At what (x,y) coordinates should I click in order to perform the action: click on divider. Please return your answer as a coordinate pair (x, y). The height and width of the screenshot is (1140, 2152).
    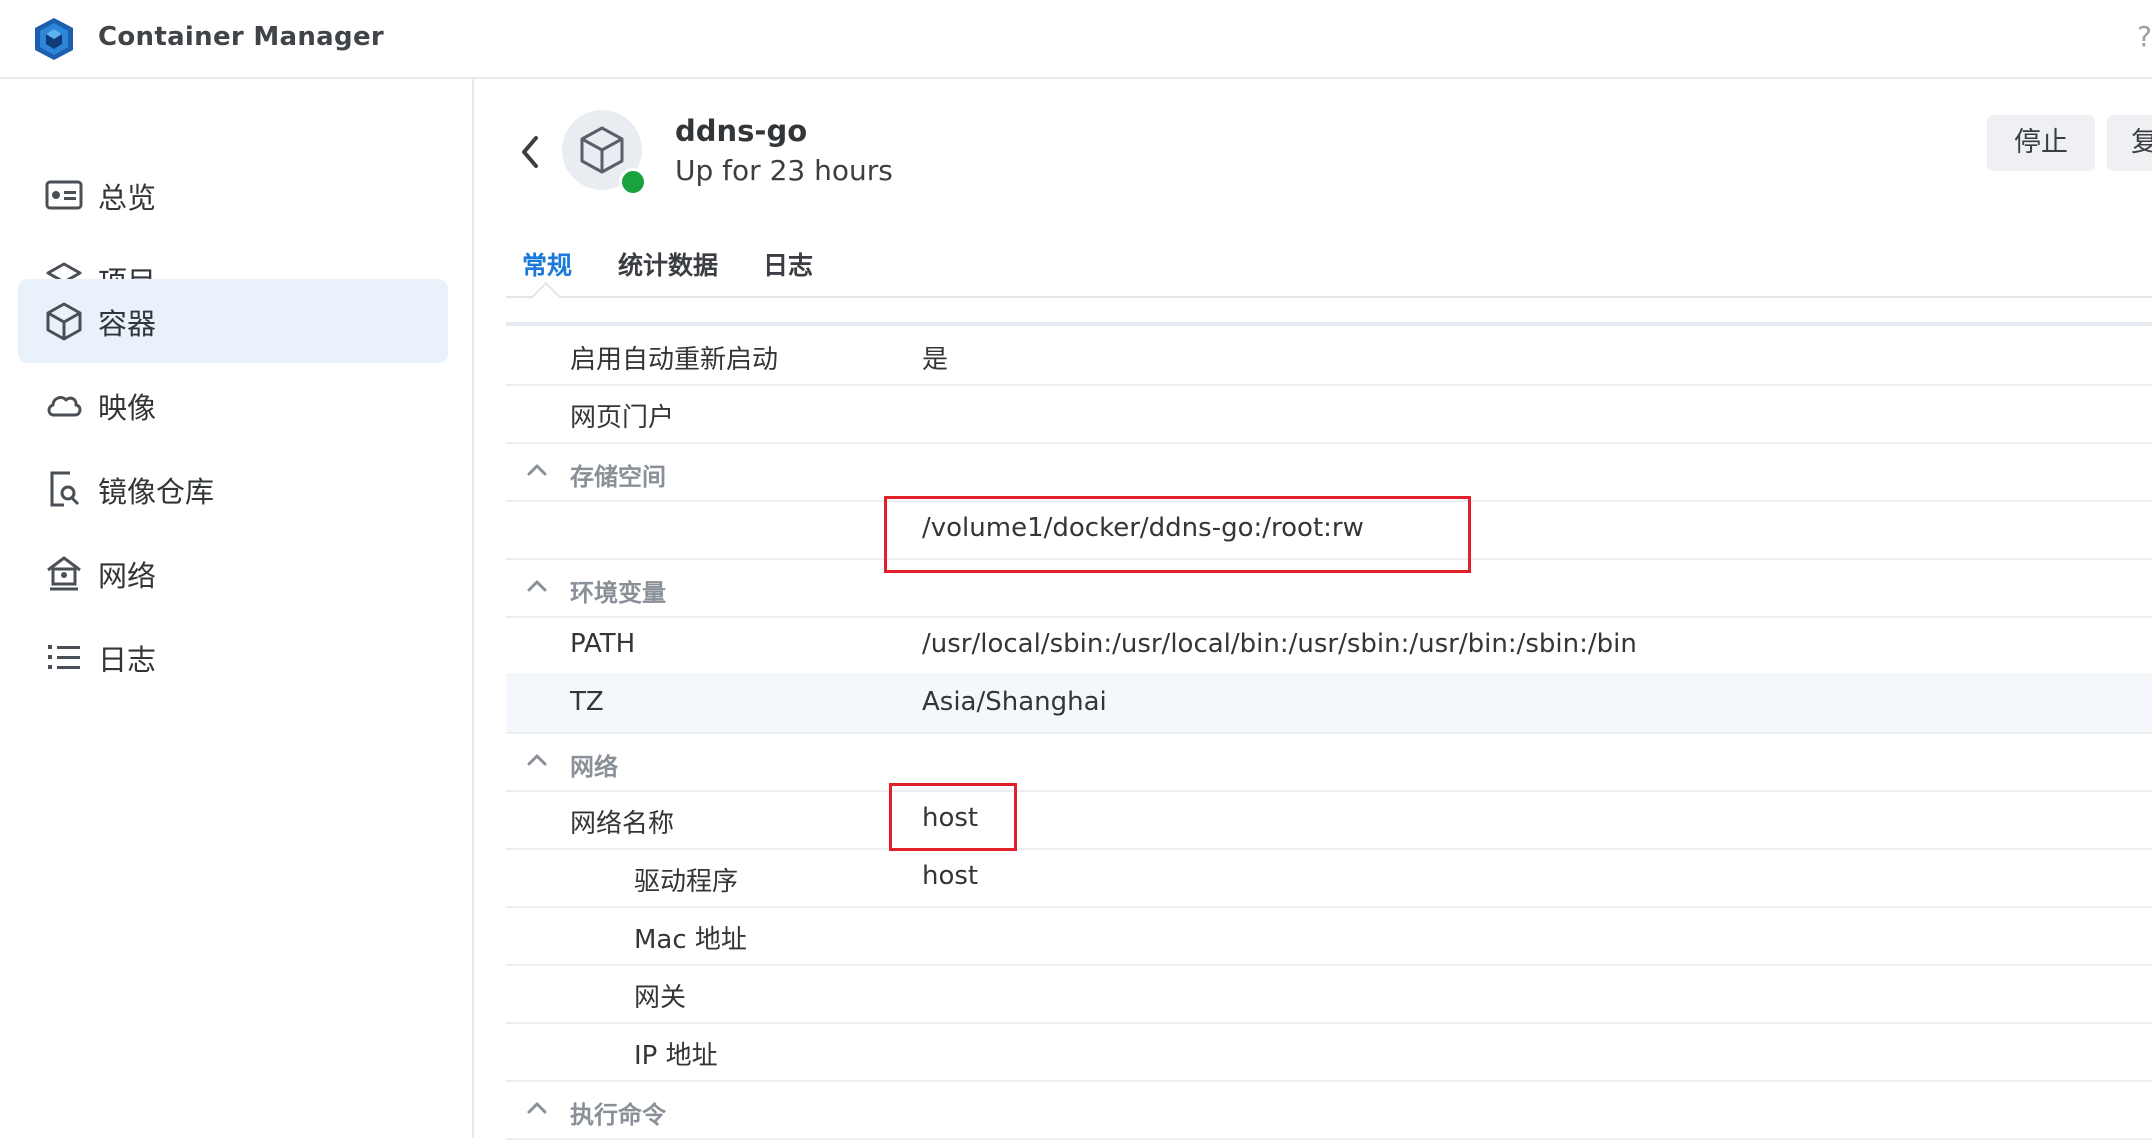
    Looking at the image, I should click on (1329, 324).